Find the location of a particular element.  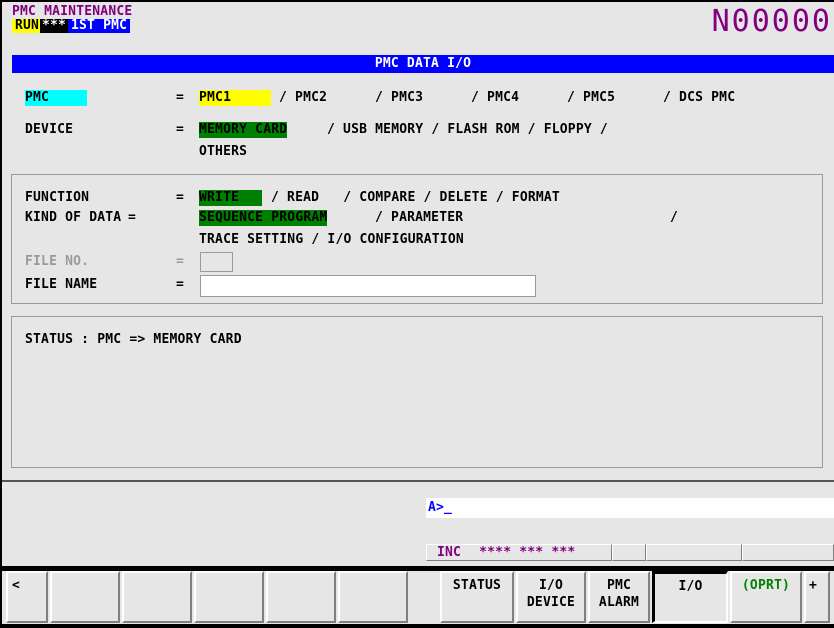

kind-of-data-label: KIND OF DATA is located at coordinates (73, 217).